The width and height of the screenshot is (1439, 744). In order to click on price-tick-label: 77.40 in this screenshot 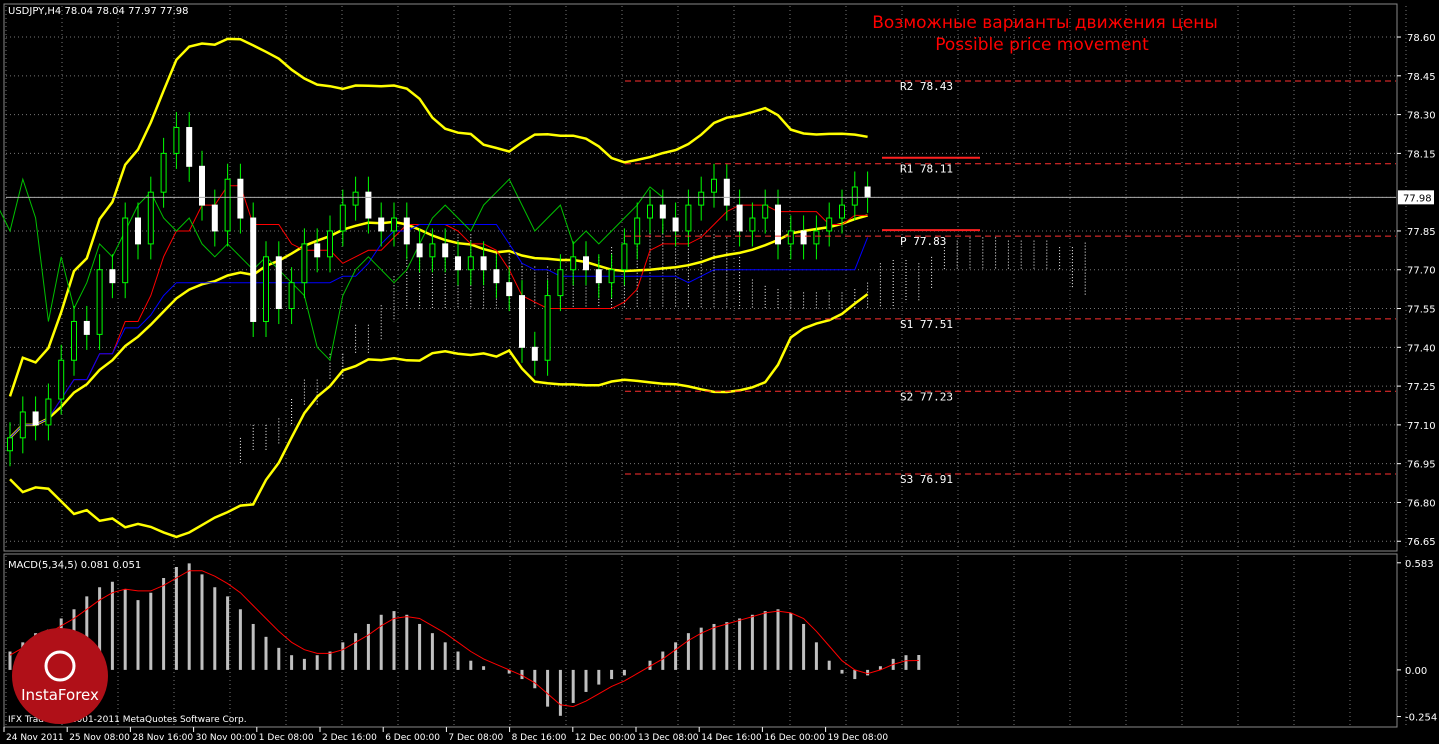, I will do `click(1421, 348)`.